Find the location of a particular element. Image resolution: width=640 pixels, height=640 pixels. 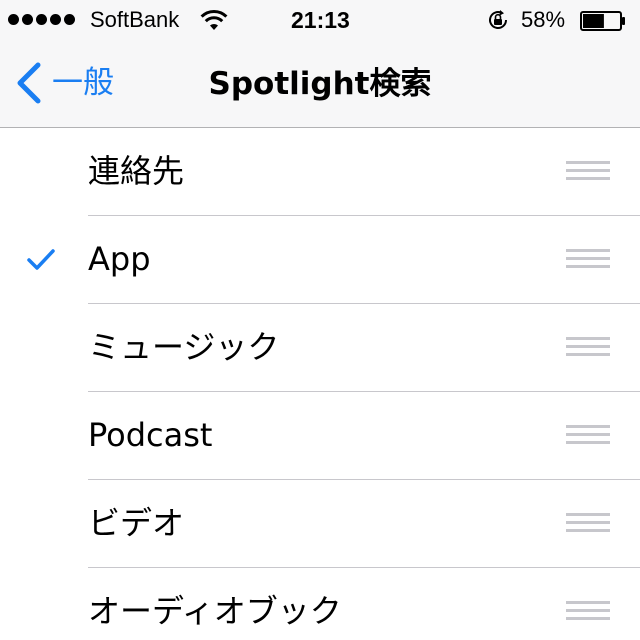

rotation-lock-icon is located at coordinates (498, 19).